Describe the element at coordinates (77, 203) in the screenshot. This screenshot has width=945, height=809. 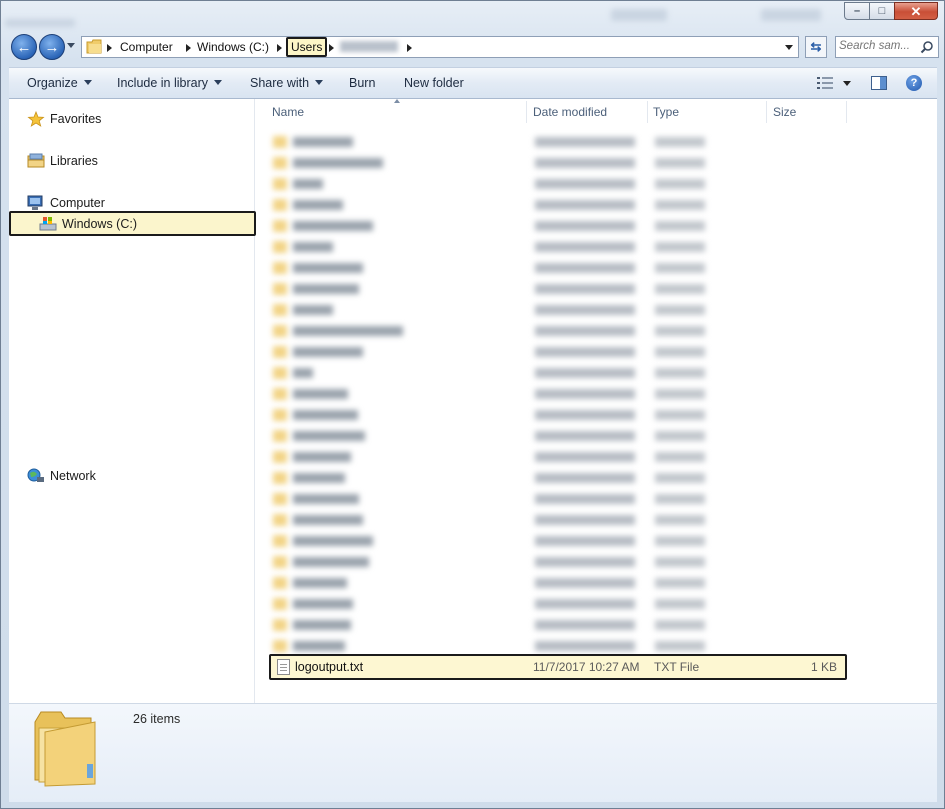
I see `nav-computer-label: Computer` at that location.